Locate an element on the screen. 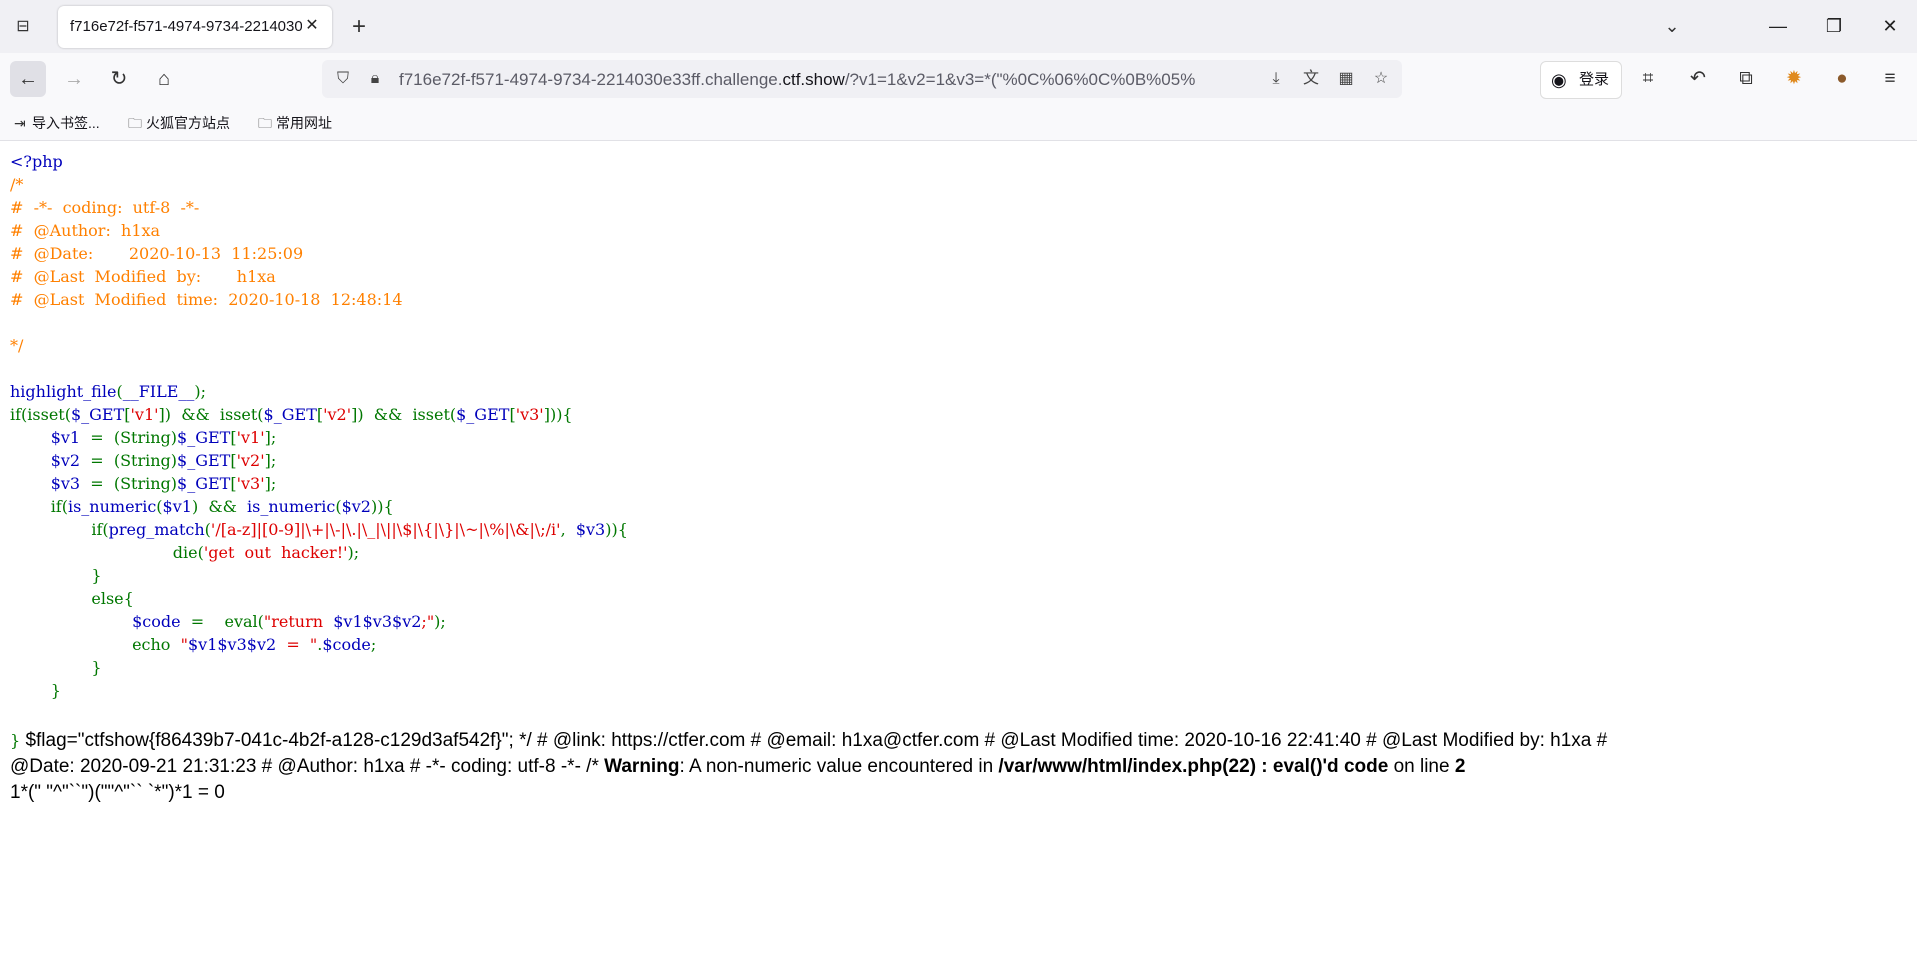 The height and width of the screenshot is (958, 1917). restore-icon: ❐ is located at coordinates (1834, 26).